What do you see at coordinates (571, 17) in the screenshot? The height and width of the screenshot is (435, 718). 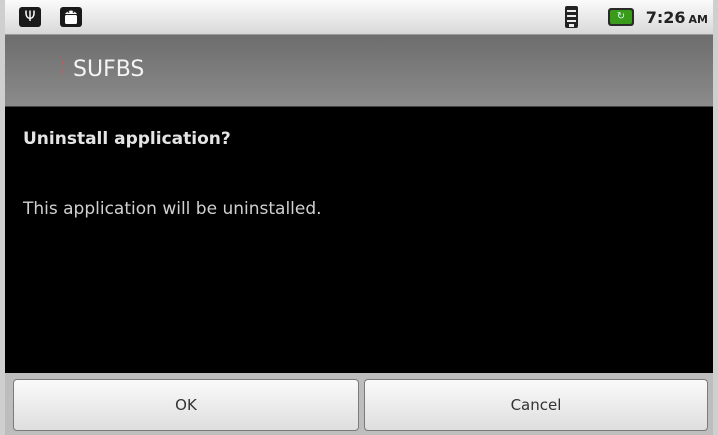 I see `signal-icon` at bounding box center [571, 17].